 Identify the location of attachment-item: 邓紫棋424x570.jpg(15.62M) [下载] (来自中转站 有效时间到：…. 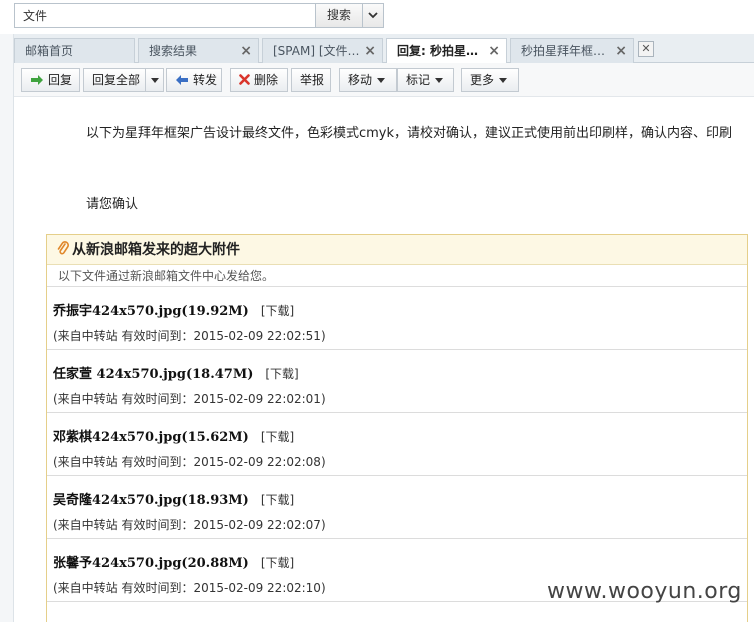
(397, 444).